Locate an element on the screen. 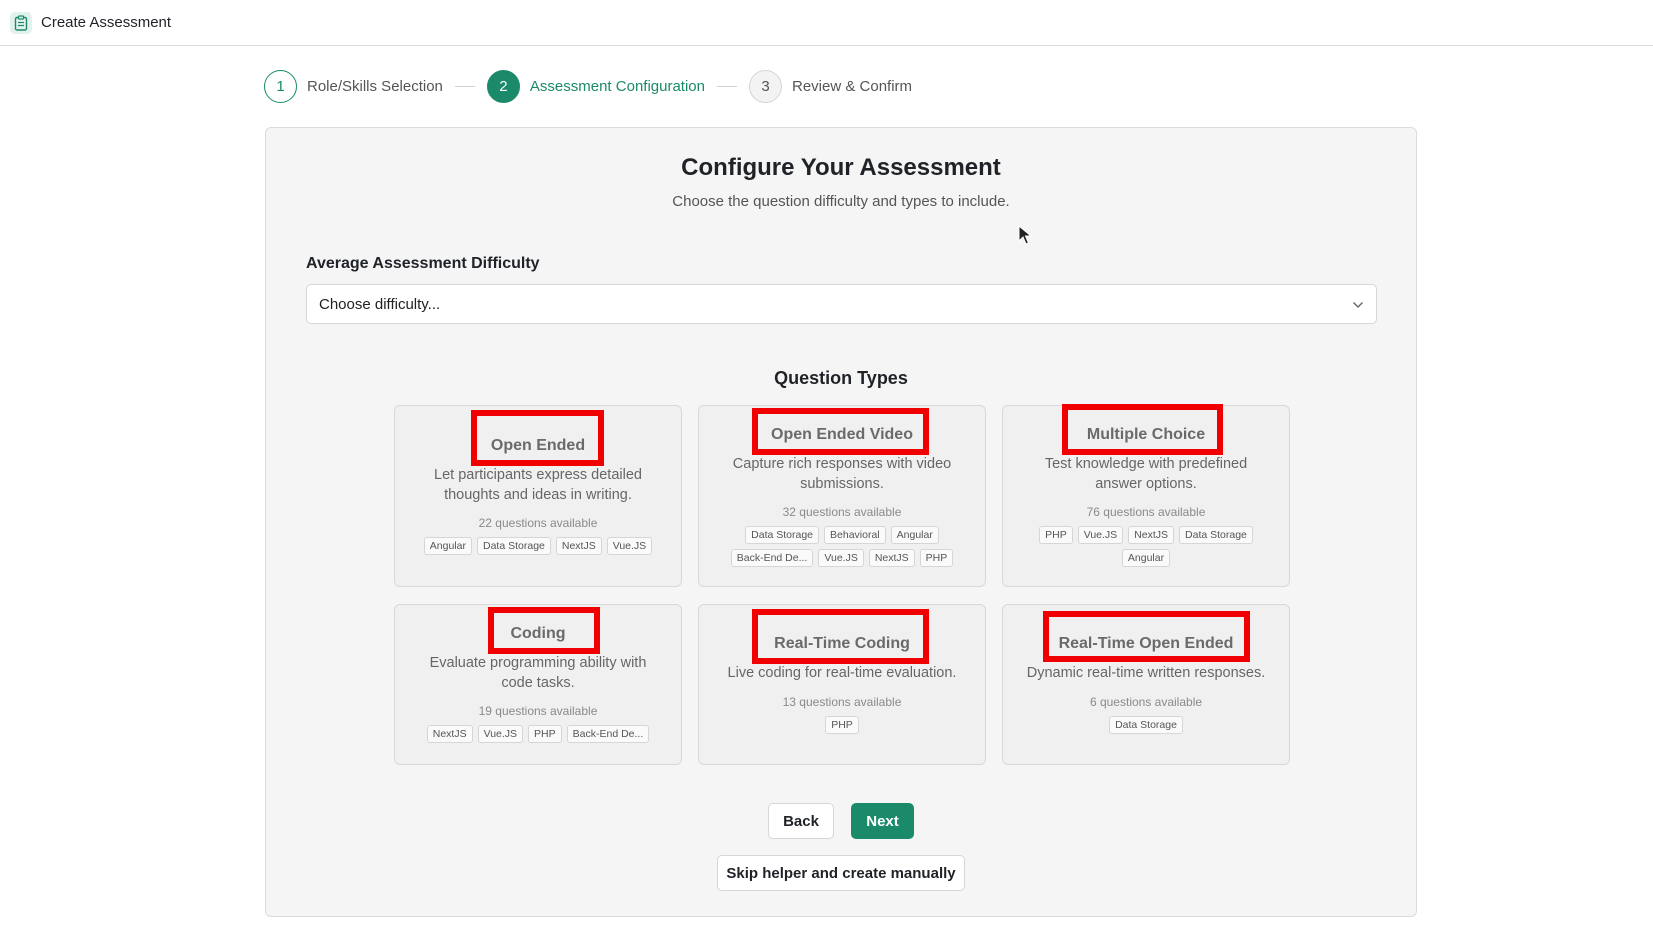 The image size is (1653, 945). skill-tag: Behavioral is located at coordinates (855, 535).